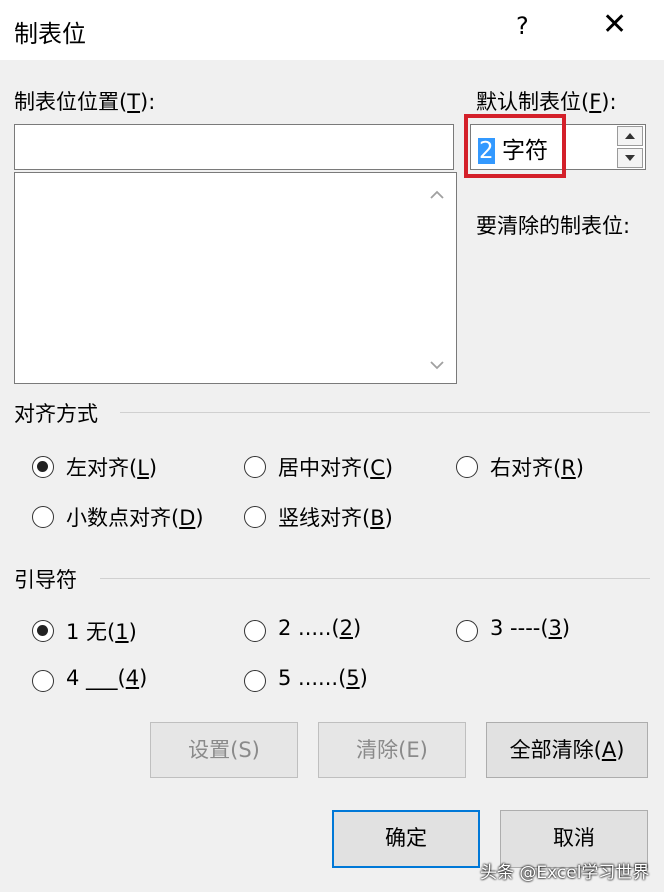 The image size is (664, 892). Describe the element at coordinates (224, 750) in the screenshot. I see `set-button: 设置(S)` at that location.